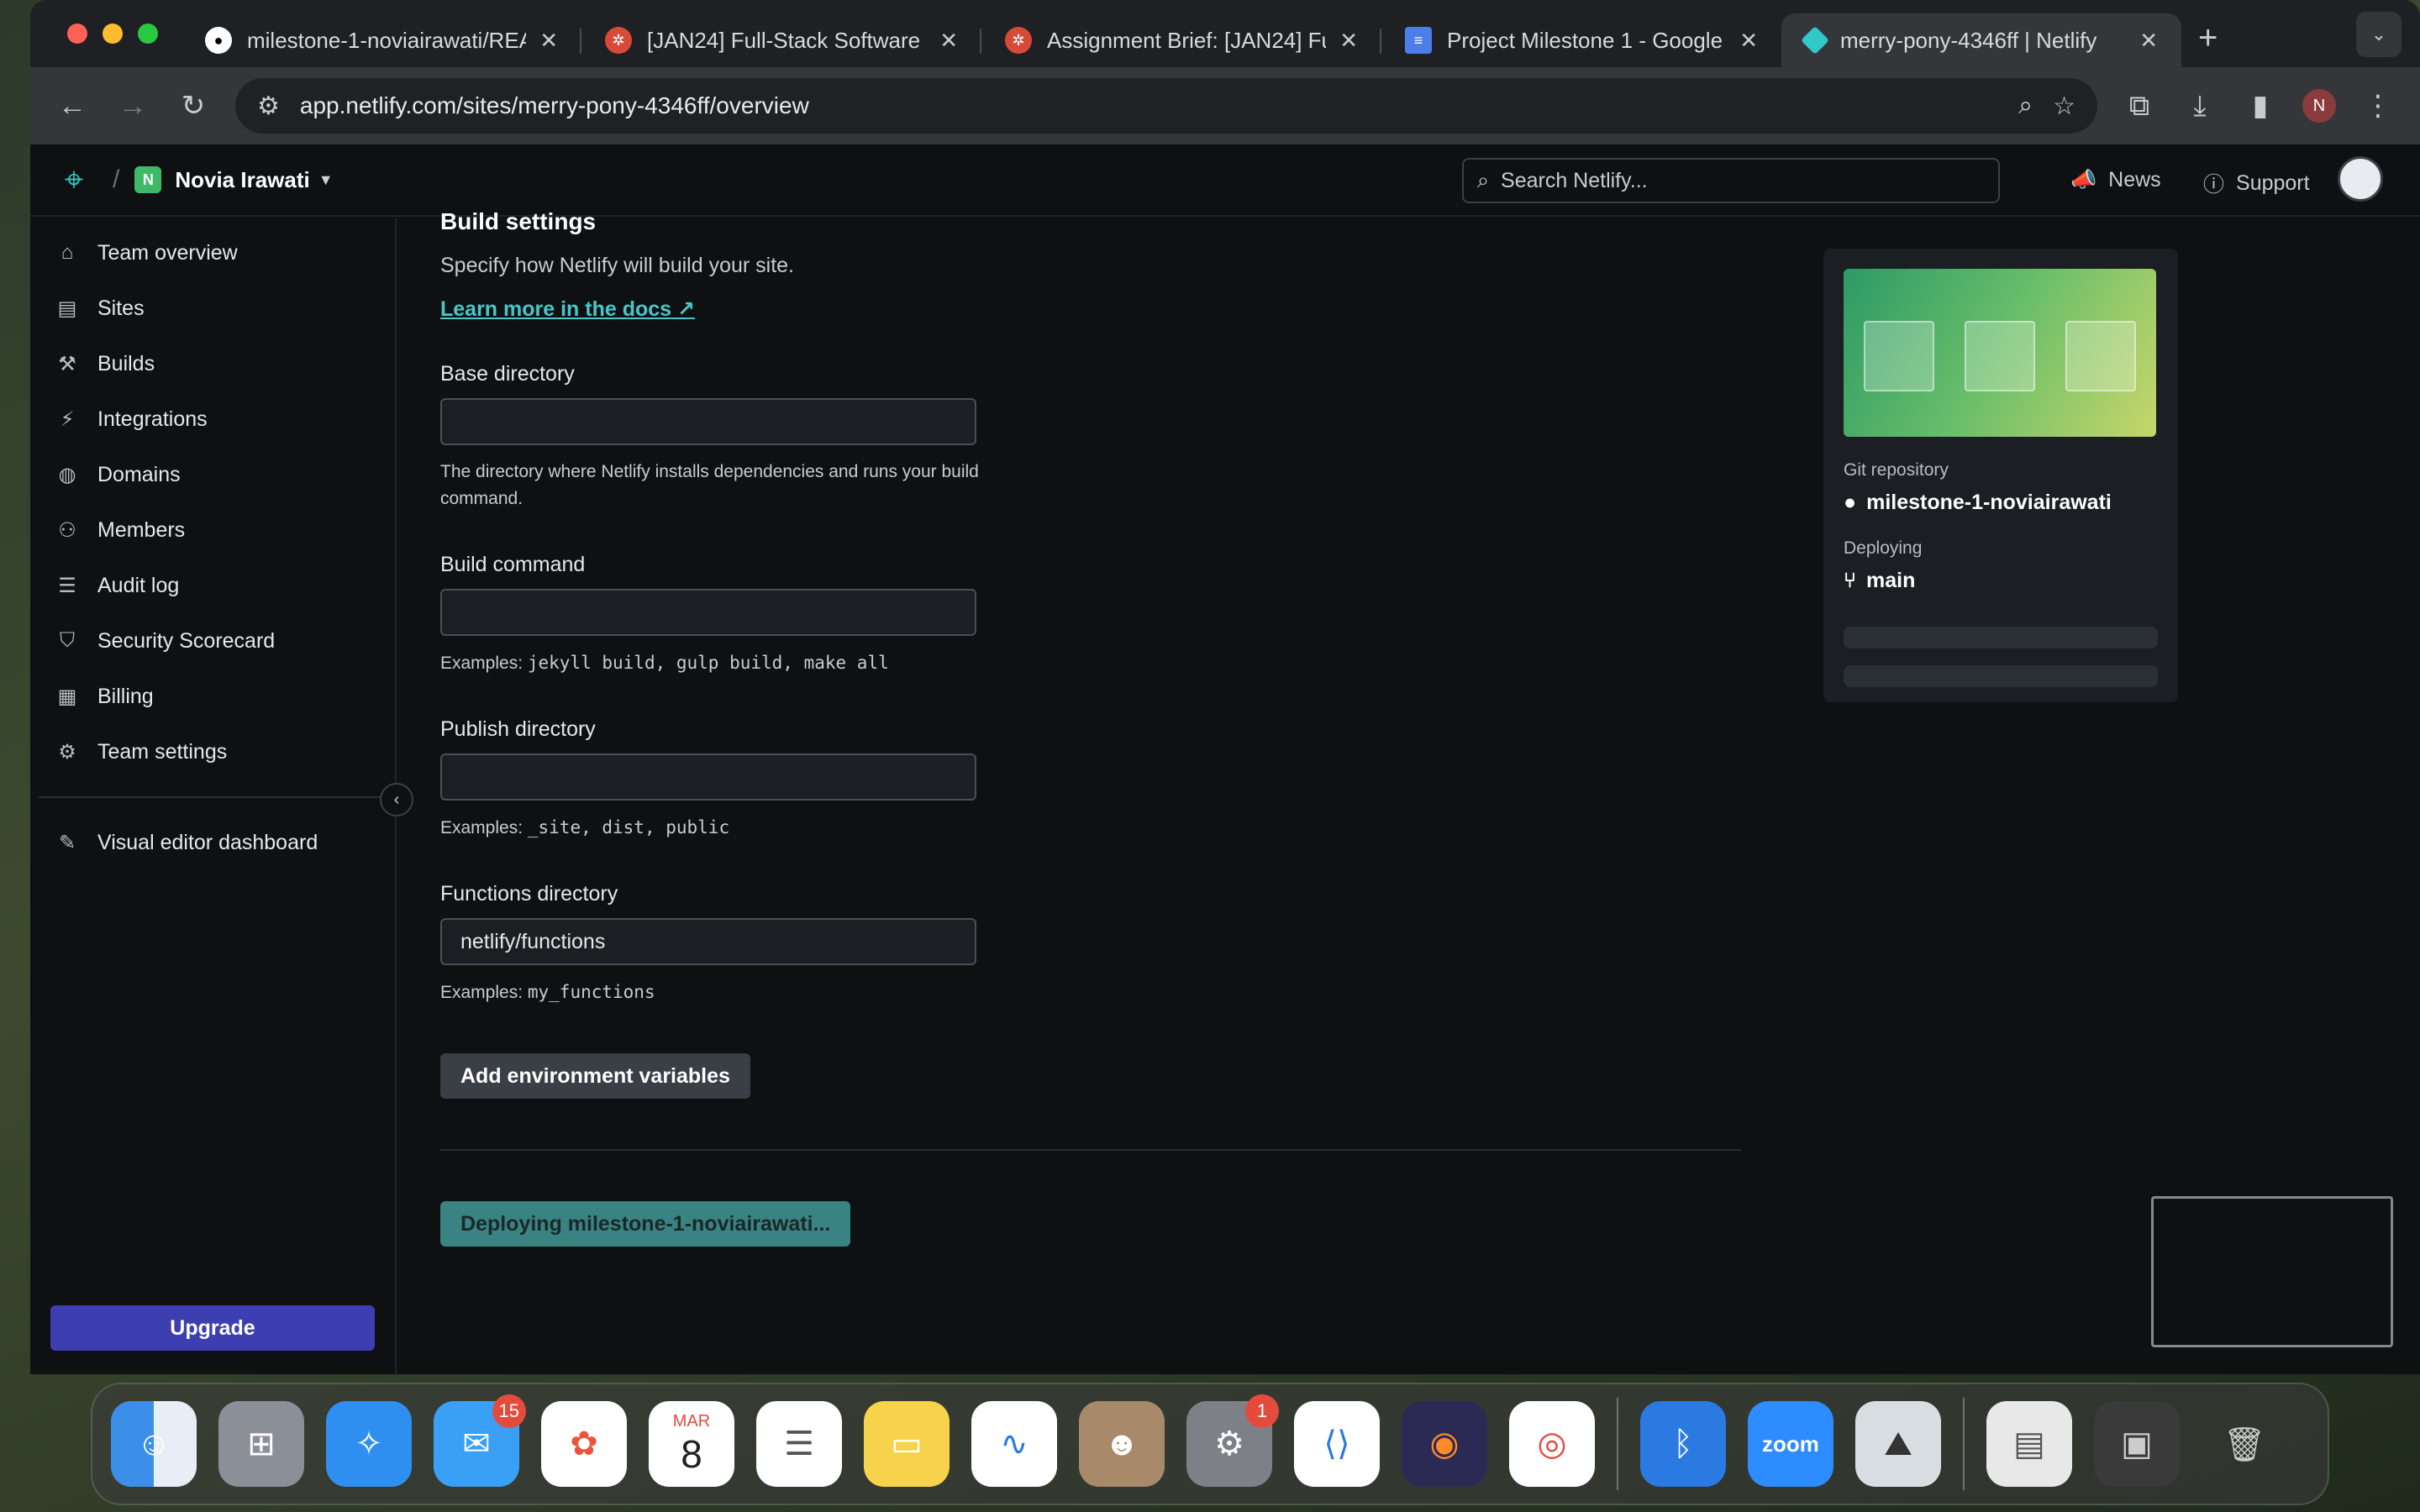 The width and height of the screenshot is (2420, 1512). What do you see at coordinates (2026, 106) in the screenshot?
I see `zoom-icon: ⌕` at bounding box center [2026, 106].